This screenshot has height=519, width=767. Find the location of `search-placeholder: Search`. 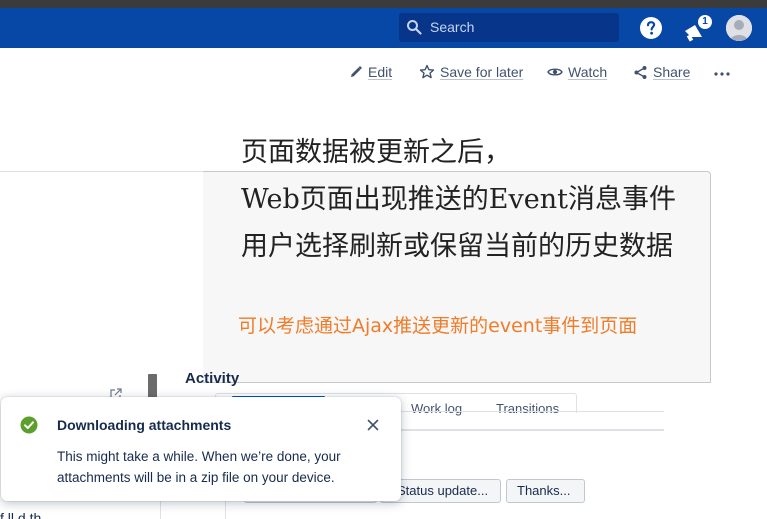

search-placeholder: Search is located at coordinates (452, 27).